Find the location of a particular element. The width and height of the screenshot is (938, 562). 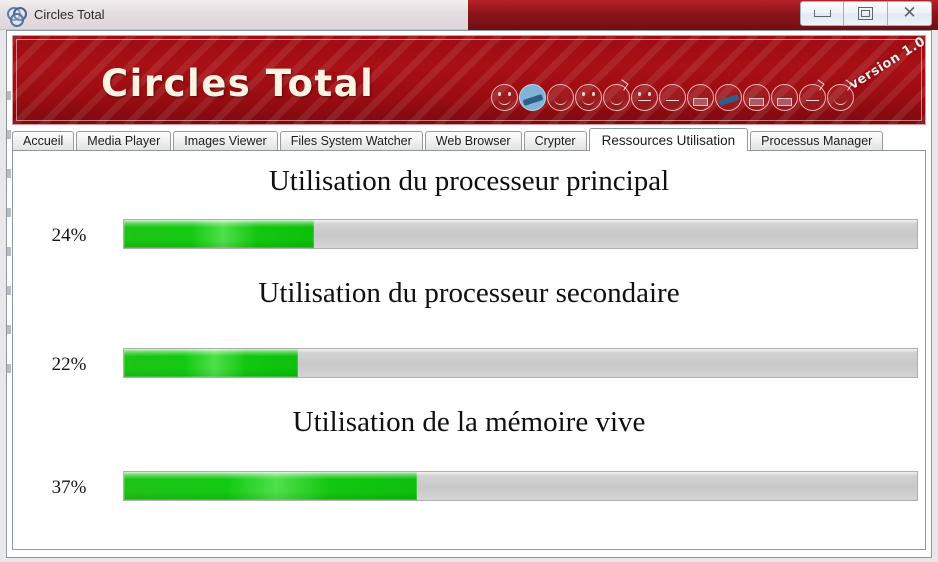

cpu-secondary-progressbar is located at coordinates (520, 363).